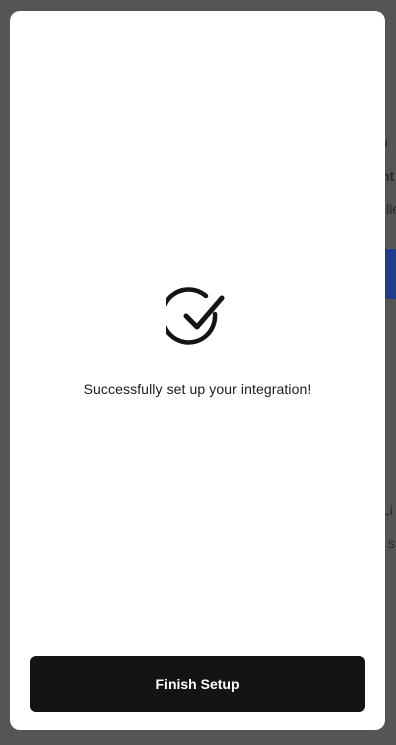  I want to click on background-text-fragment: s, so click(391, 543).